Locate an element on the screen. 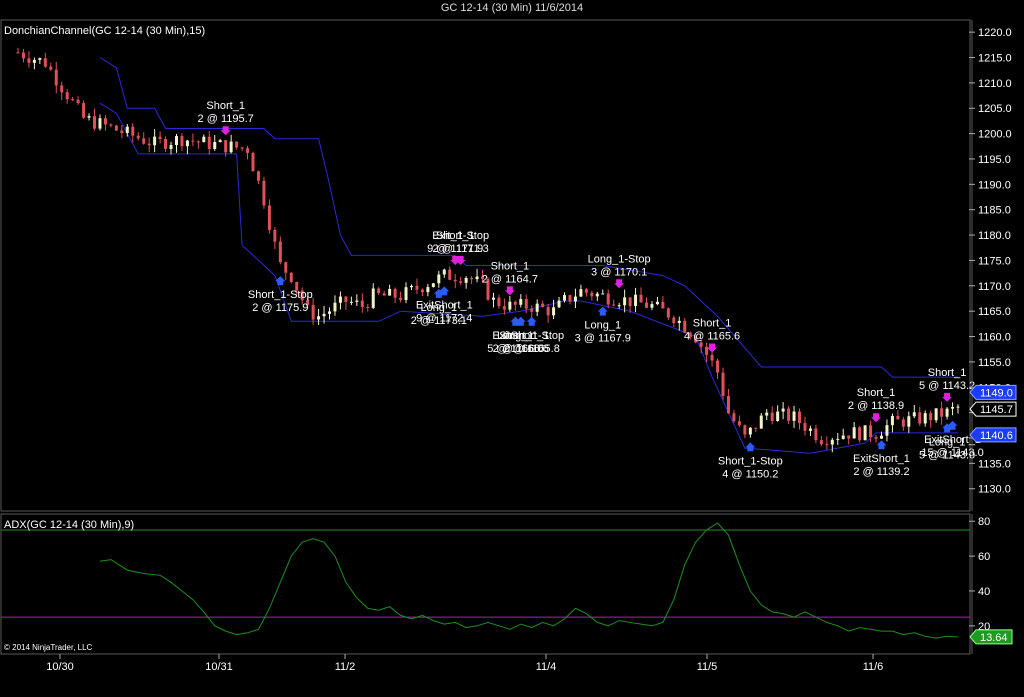 This screenshot has width=1024, height=697. price-tick-label: 1180.0 is located at coordinates (994, 236).